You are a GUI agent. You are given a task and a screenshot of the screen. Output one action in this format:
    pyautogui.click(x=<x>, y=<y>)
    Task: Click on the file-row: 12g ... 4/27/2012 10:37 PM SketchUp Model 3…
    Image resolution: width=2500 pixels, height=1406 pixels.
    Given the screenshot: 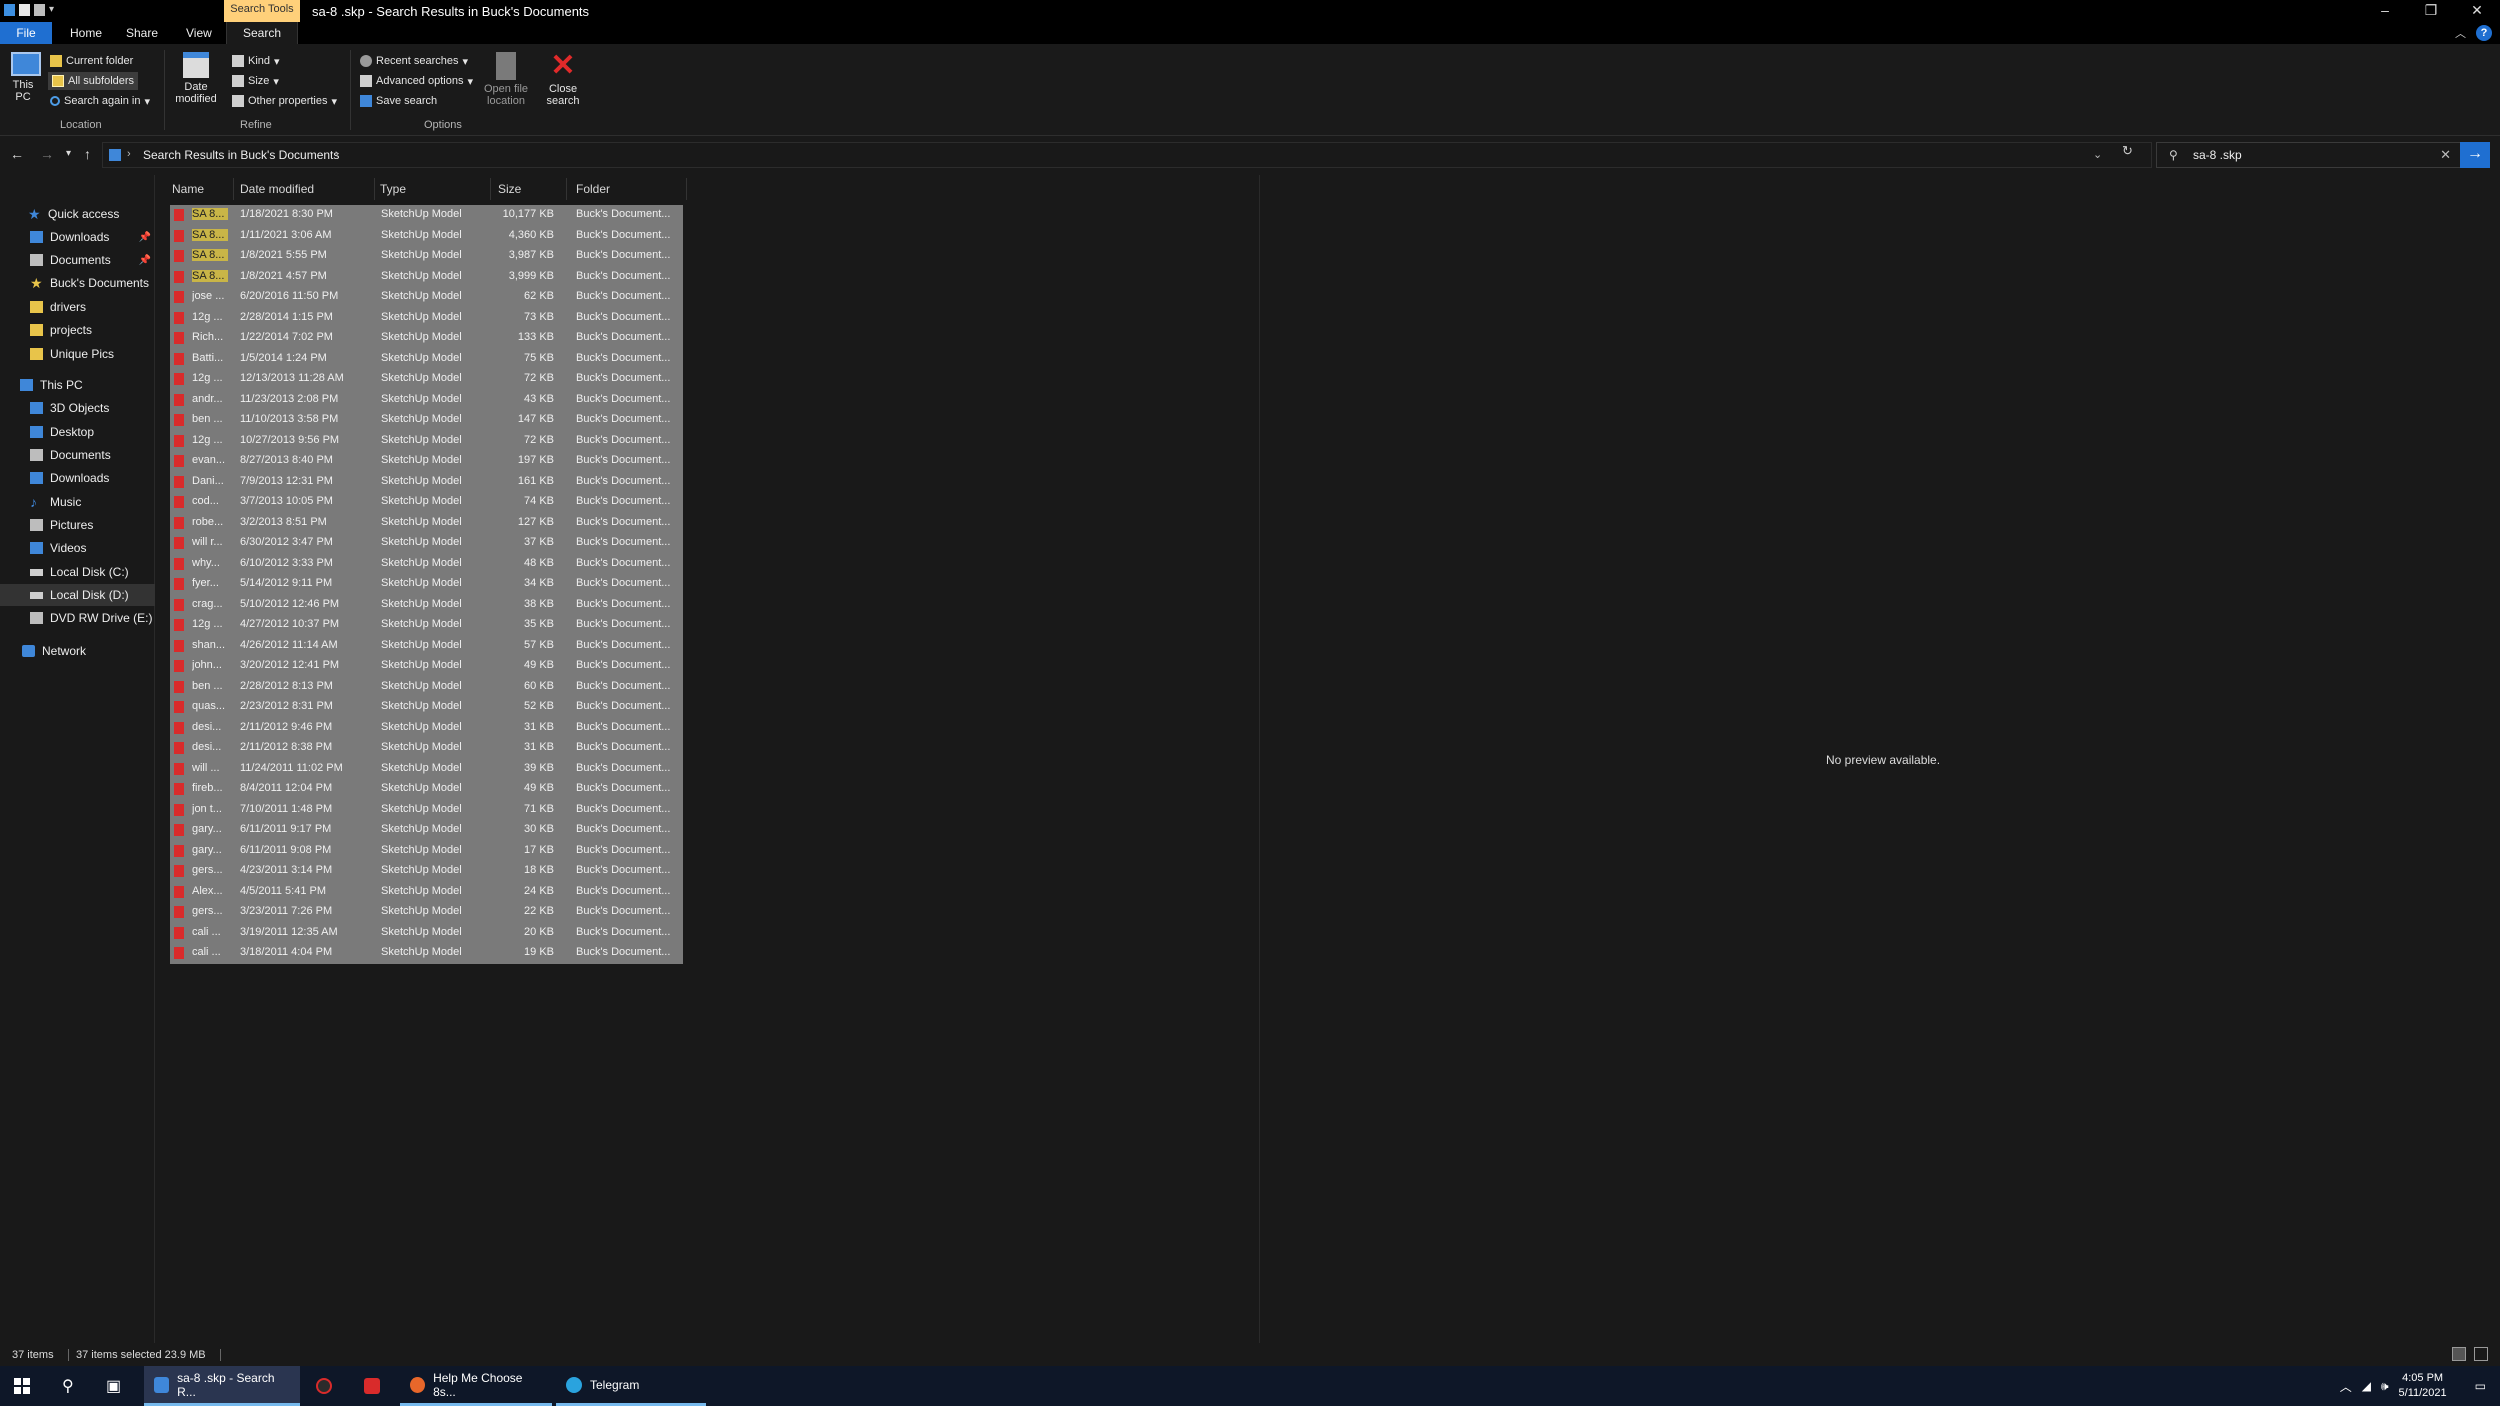 What is the action you would take?
    pyautogui.click(x=426, y=625)
    